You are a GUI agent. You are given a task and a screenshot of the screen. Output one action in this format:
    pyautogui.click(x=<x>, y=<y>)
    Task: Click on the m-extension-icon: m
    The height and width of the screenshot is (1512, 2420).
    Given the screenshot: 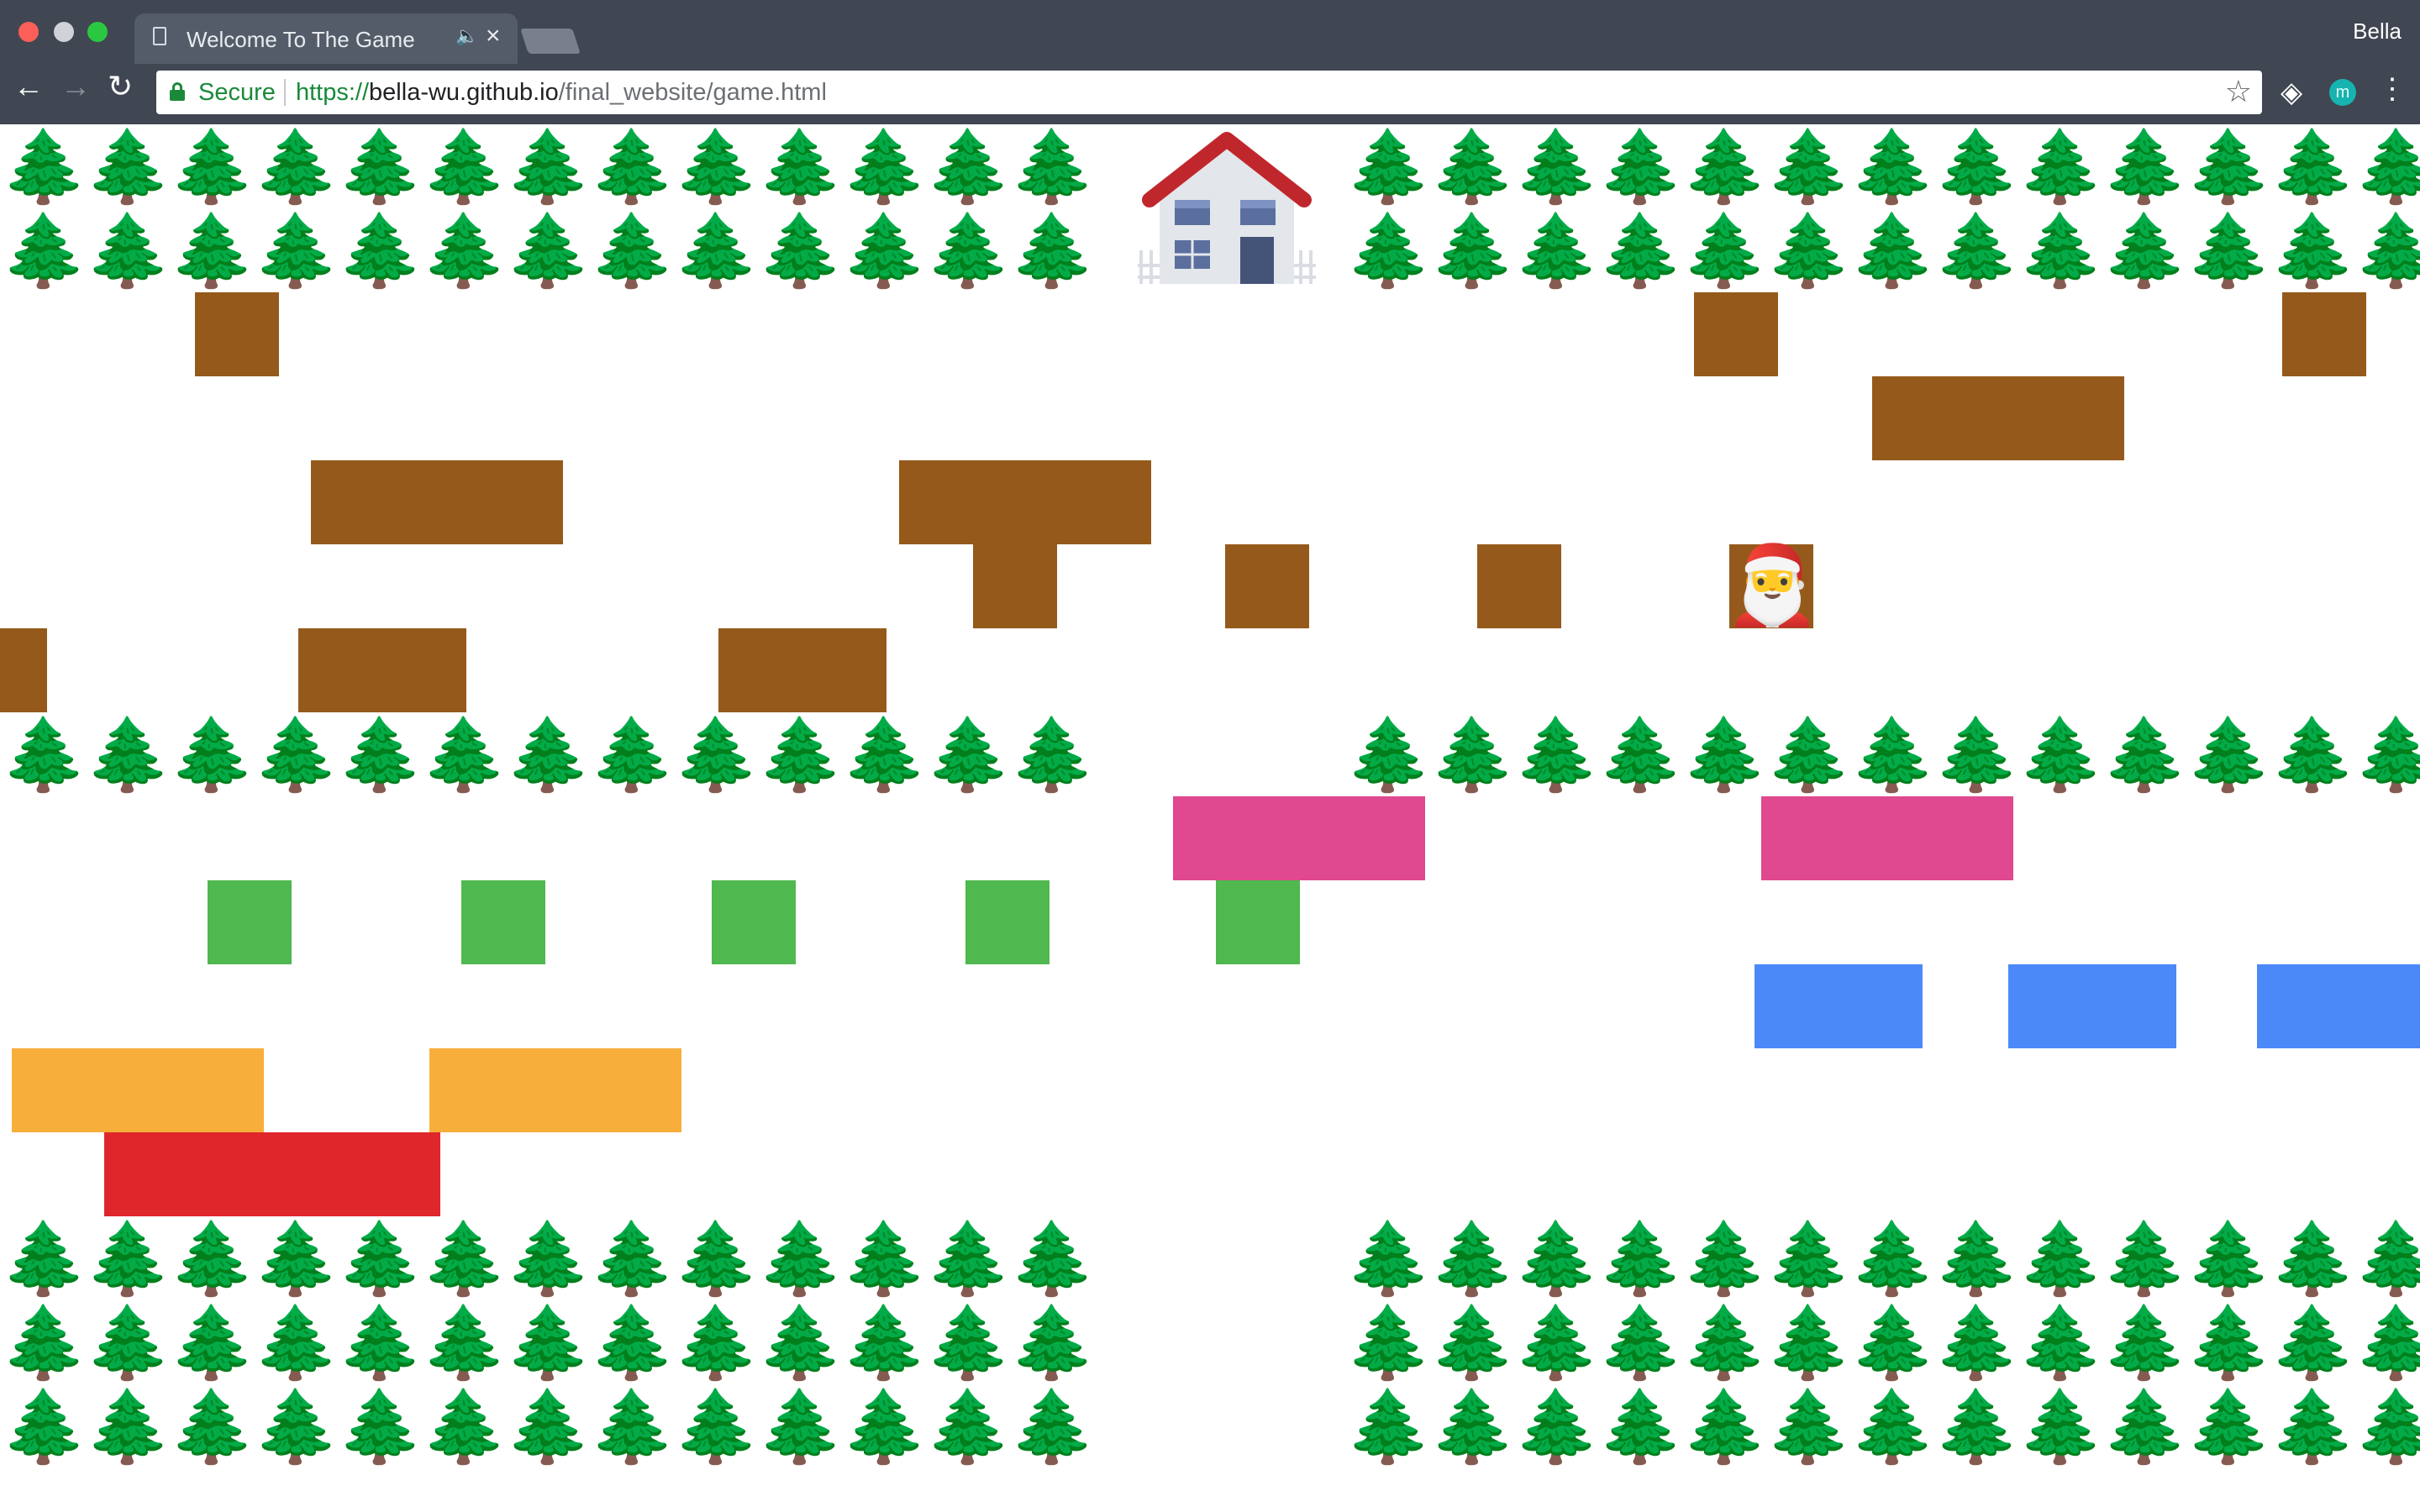 What is the action you would take?
    pyautogui.click(x=2342, y=92)
    